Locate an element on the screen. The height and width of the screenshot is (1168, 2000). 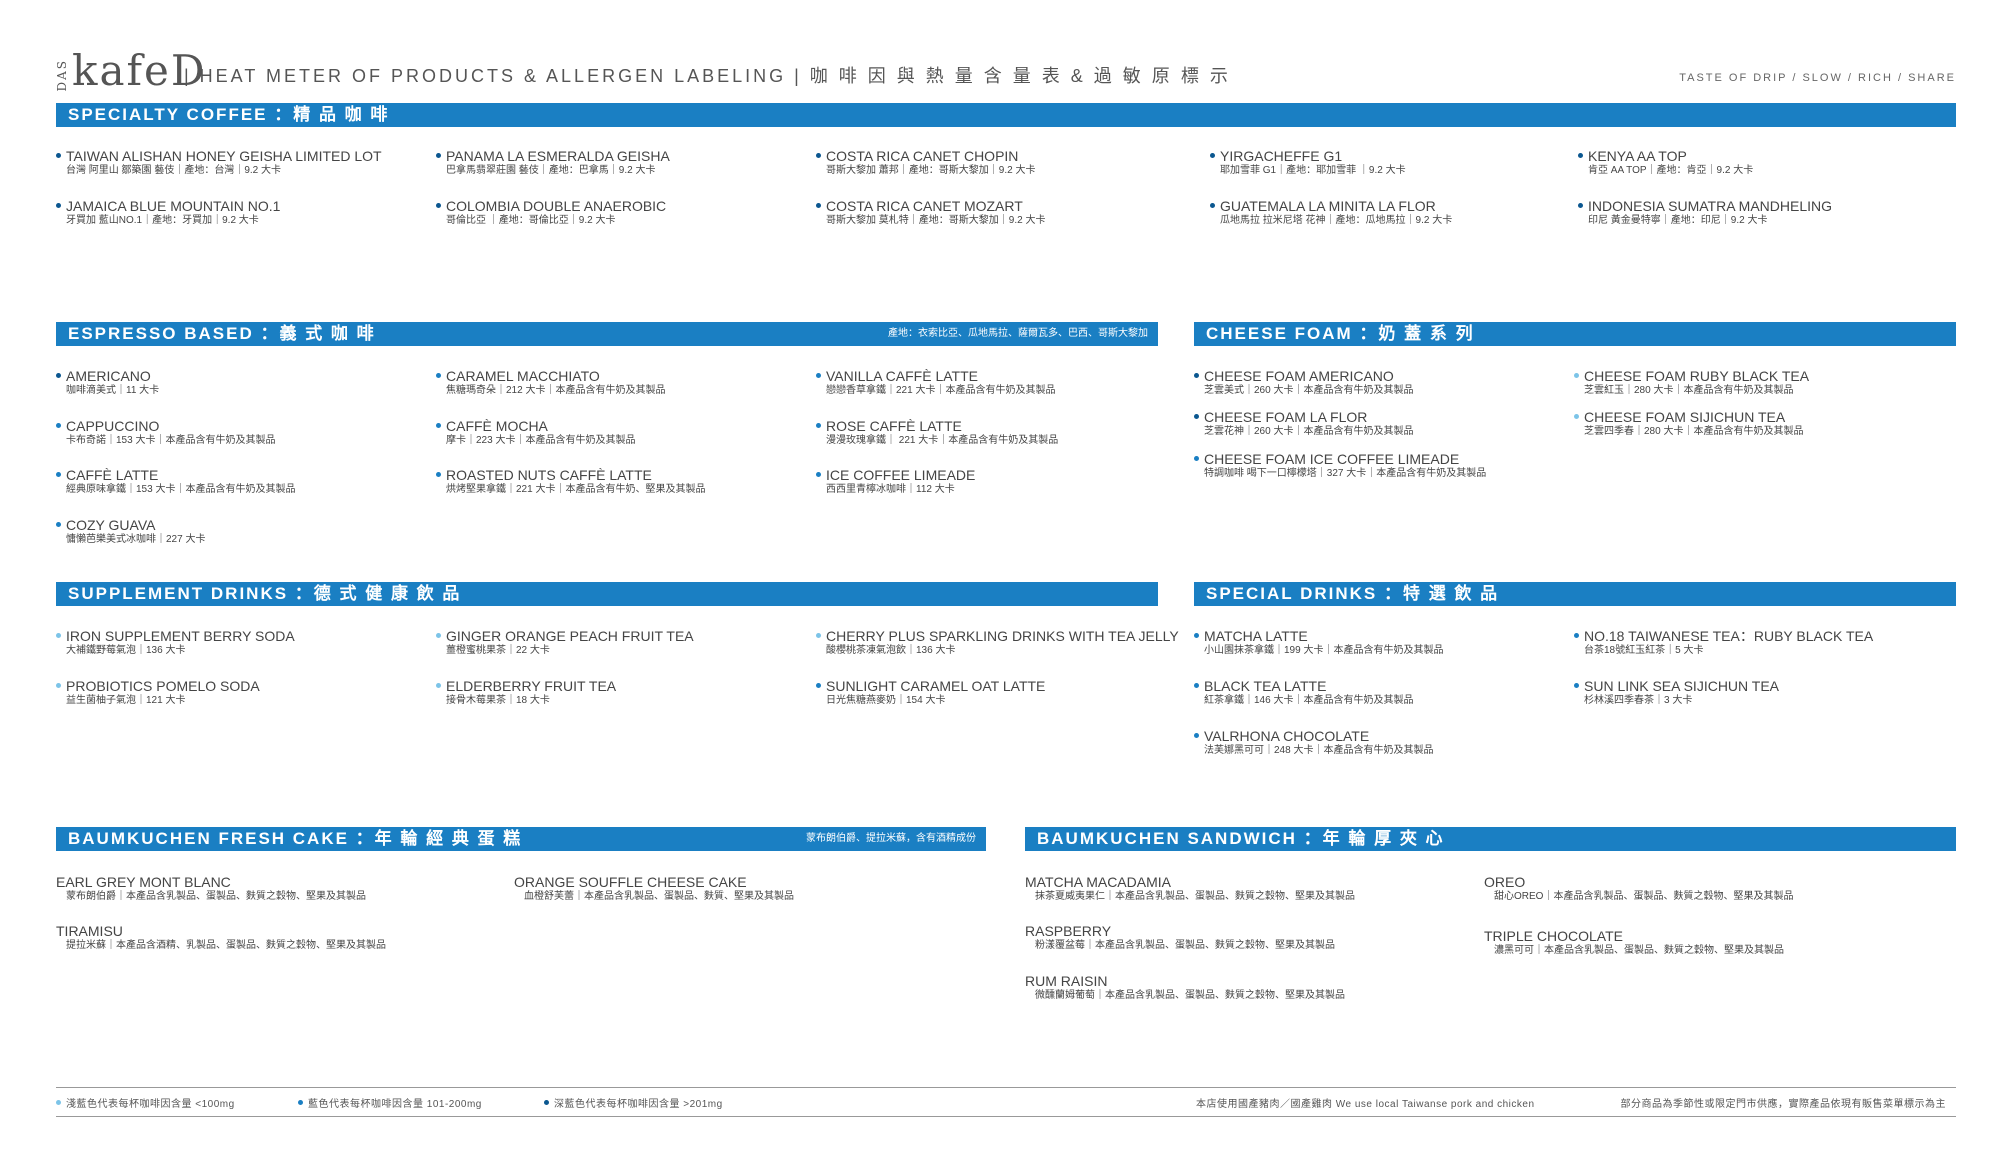
item-title: COSTA RICA CANET MOZART is located at coordinates (930, 206).